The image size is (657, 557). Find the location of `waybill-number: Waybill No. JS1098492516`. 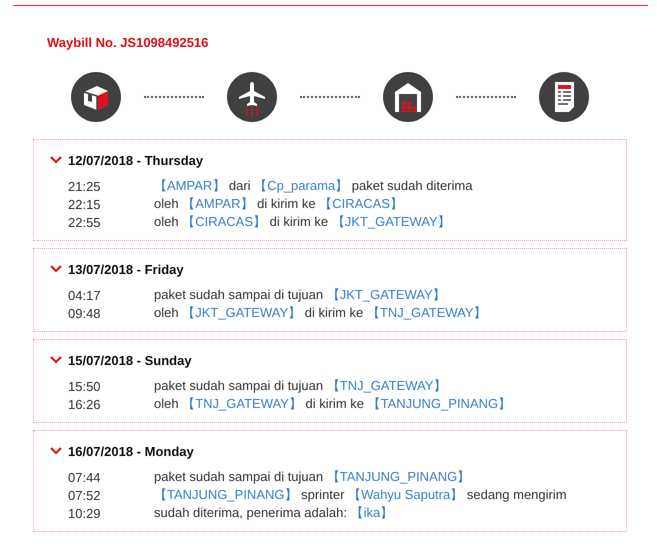

waybill-number: Waybill No. JS1098492516 is located at coordinates (128, 43).